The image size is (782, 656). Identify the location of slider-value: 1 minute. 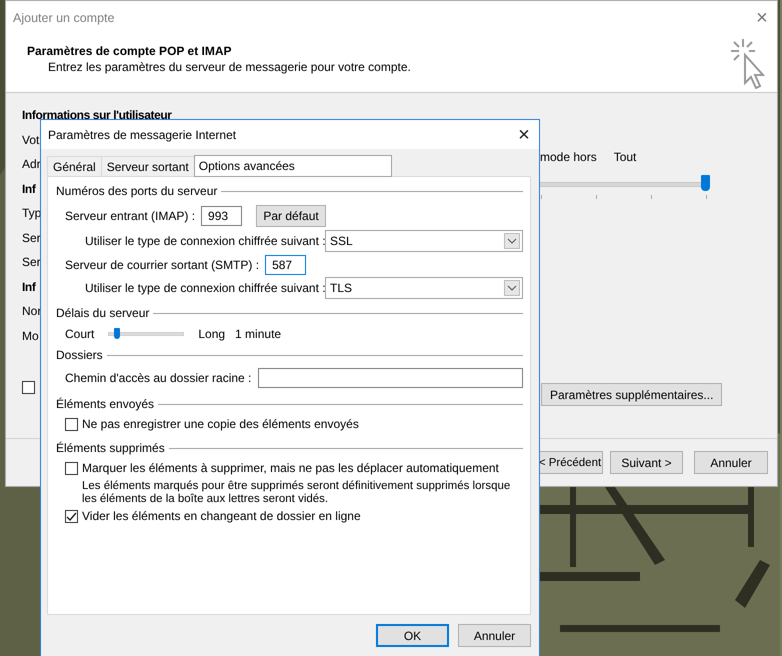
(258, 334).